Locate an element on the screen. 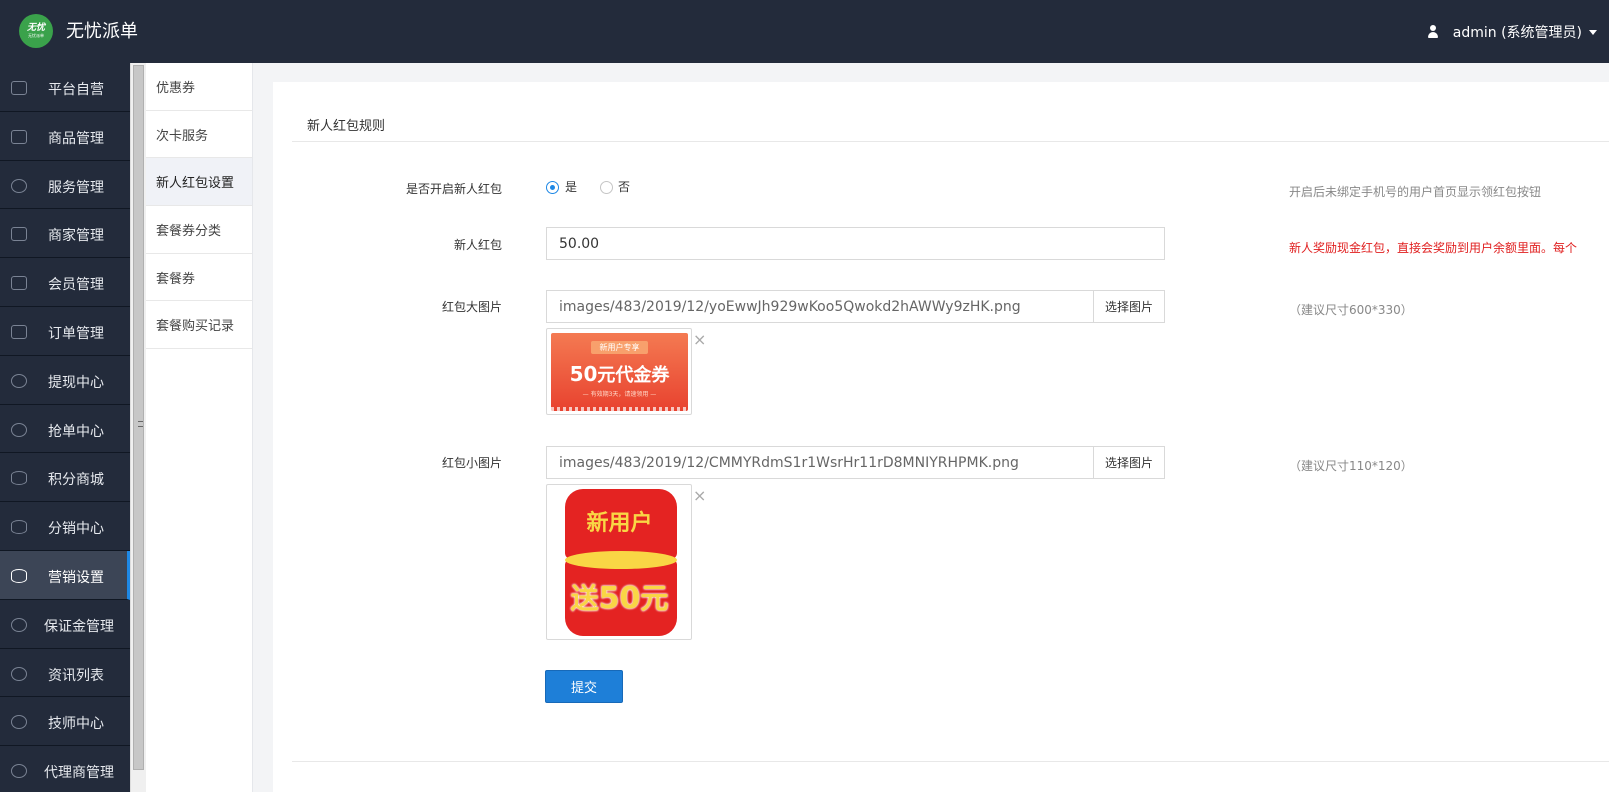 The image size is (1609, 792). subnav-item-count-card: 次卡服务 is located at coordinates (199, 135).